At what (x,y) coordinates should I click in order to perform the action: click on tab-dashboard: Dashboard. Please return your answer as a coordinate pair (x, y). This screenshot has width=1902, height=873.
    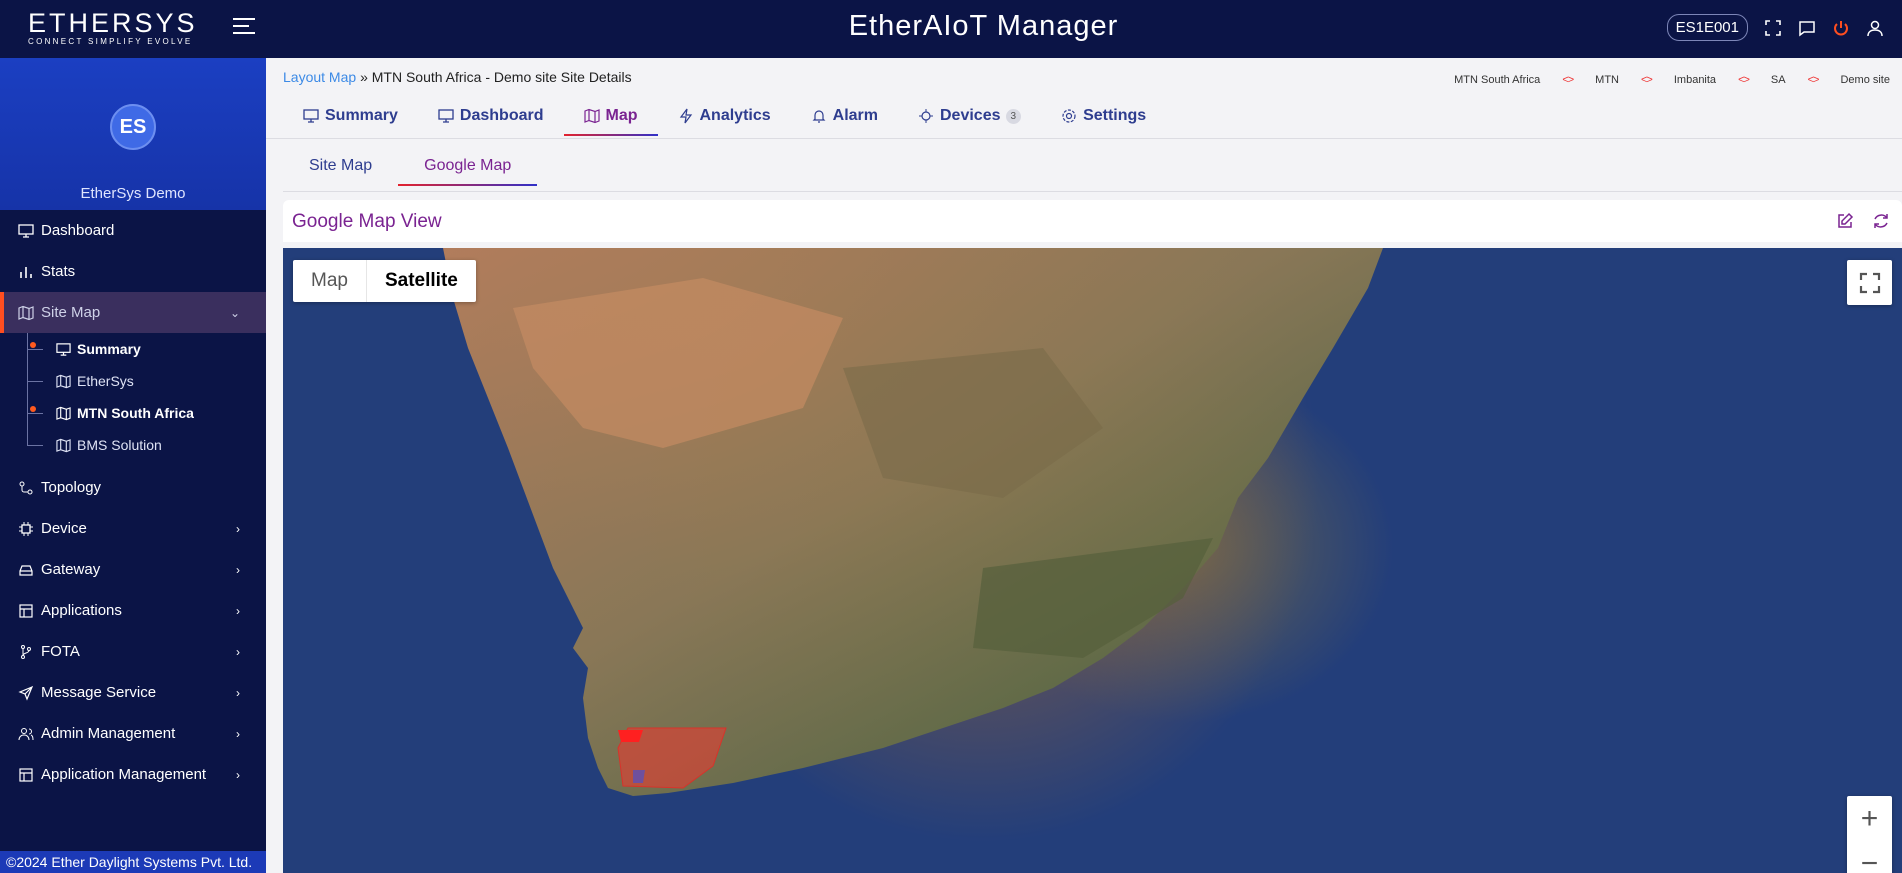
    Looking at the image, I should click on (491, 116).